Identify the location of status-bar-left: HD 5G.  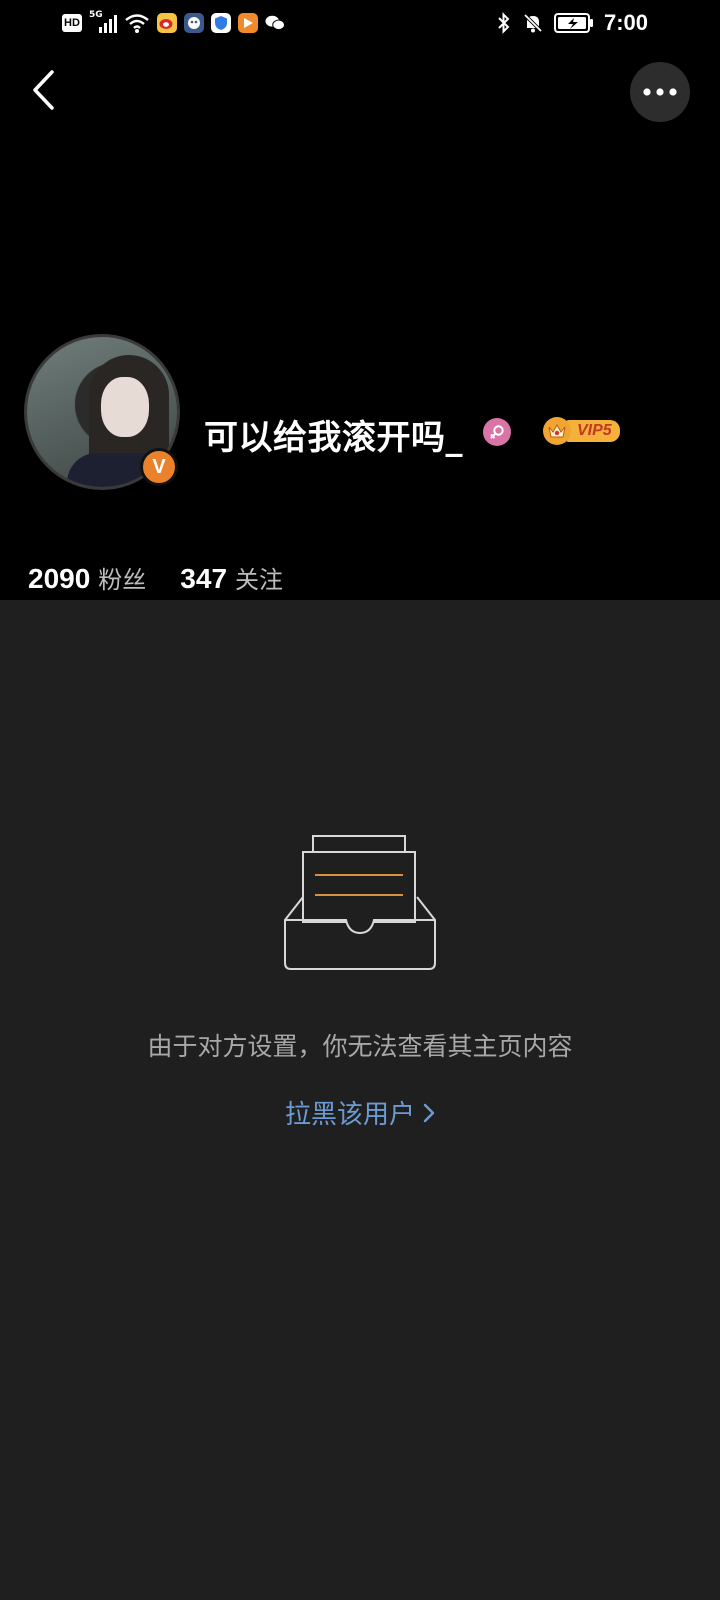
(173, 22).